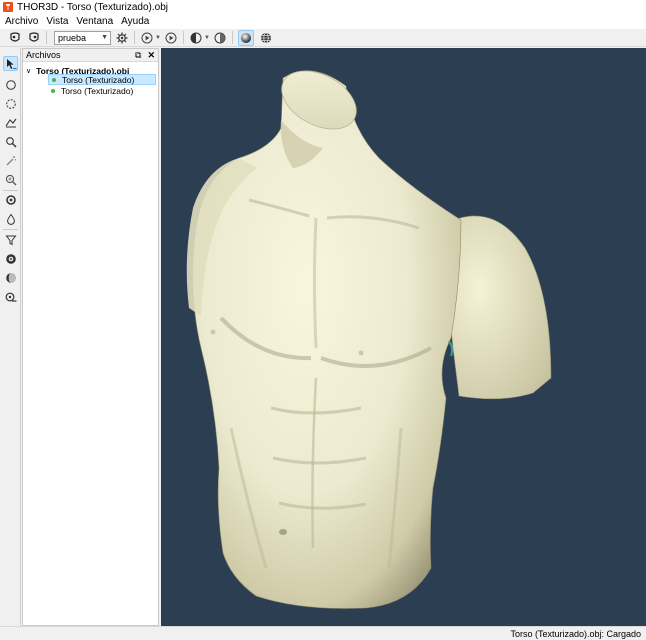  I want to click on circle-select-icon, so click(10, 84).